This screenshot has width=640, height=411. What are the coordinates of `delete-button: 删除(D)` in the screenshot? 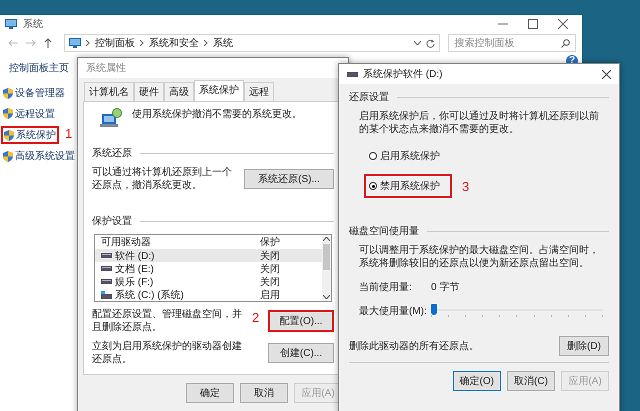 It's located at (584, 346).